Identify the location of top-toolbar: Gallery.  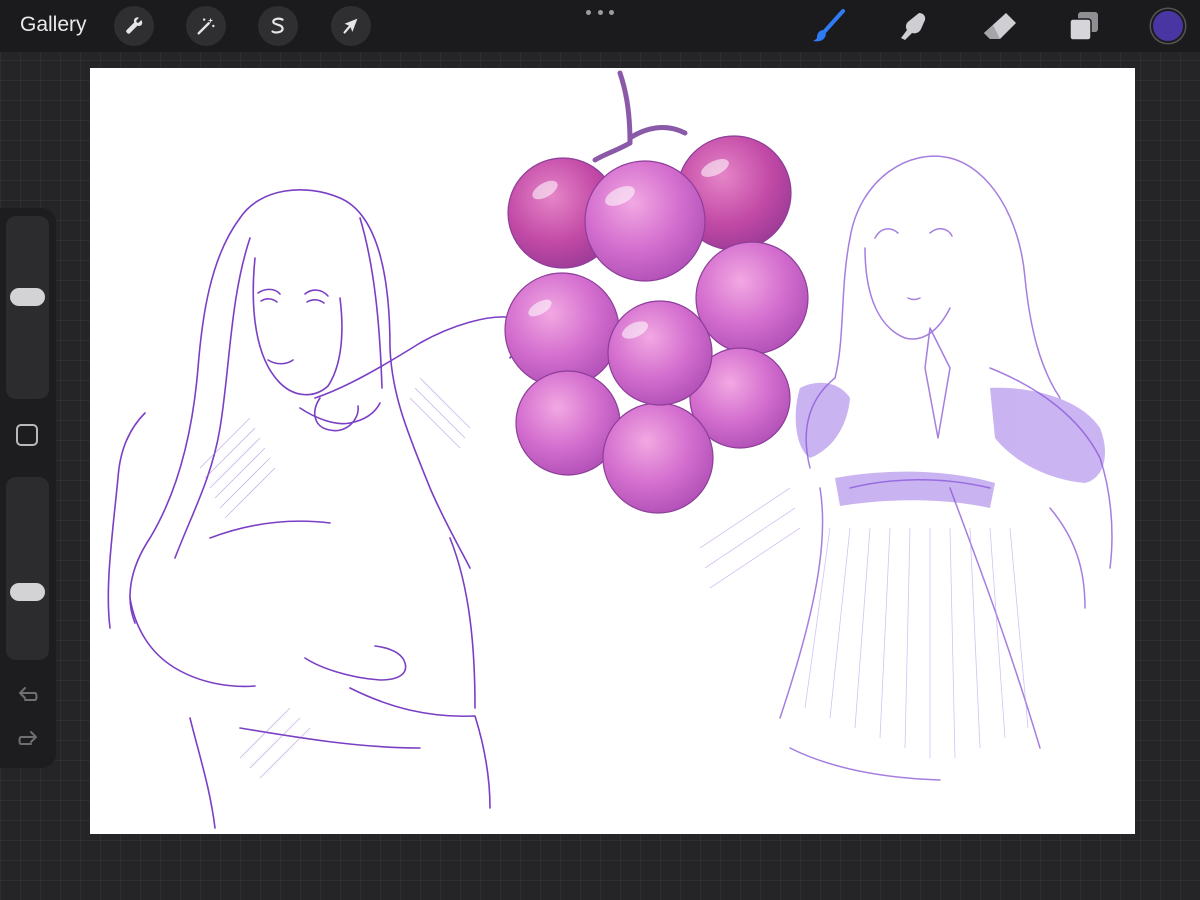
(600, 26).